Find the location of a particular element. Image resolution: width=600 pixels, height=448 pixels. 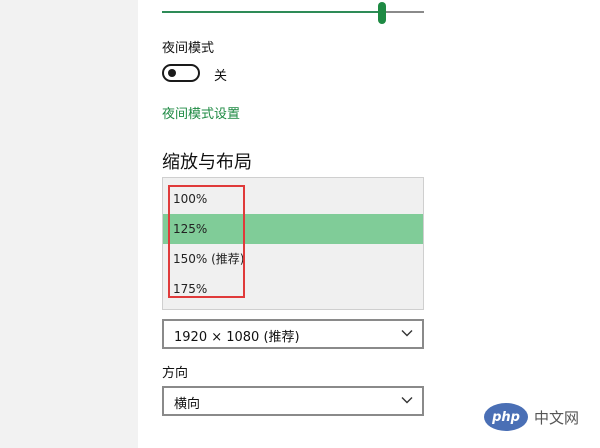

slider-track-filled is located at coordinates (272, 12).